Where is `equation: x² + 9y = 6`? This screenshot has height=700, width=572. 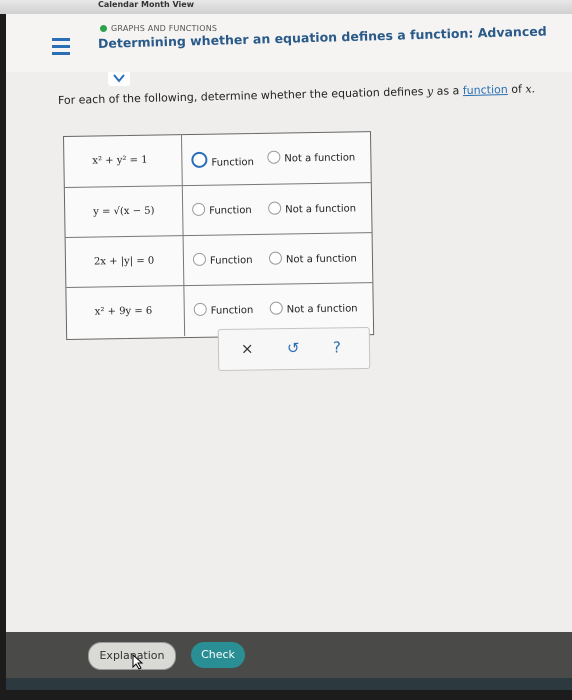
equation: x² + 9y = 6 is located at coordinates (123, 311).